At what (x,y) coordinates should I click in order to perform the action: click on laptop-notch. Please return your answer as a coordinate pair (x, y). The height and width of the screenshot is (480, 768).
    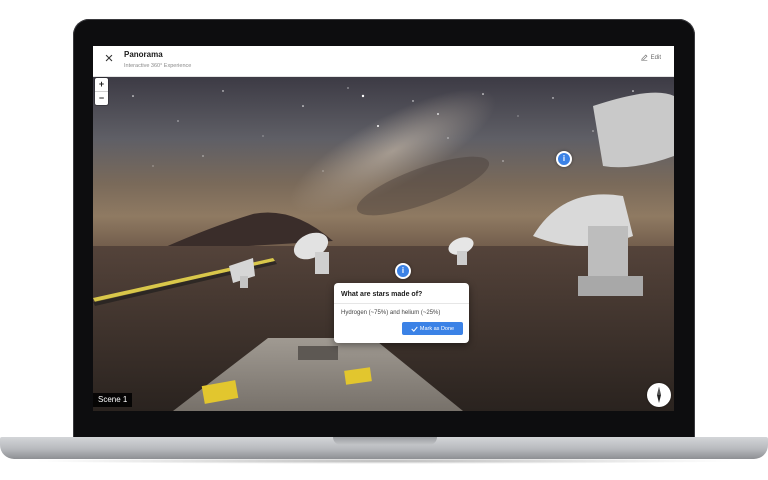
    Looking at the image, I should click on (385, 441).